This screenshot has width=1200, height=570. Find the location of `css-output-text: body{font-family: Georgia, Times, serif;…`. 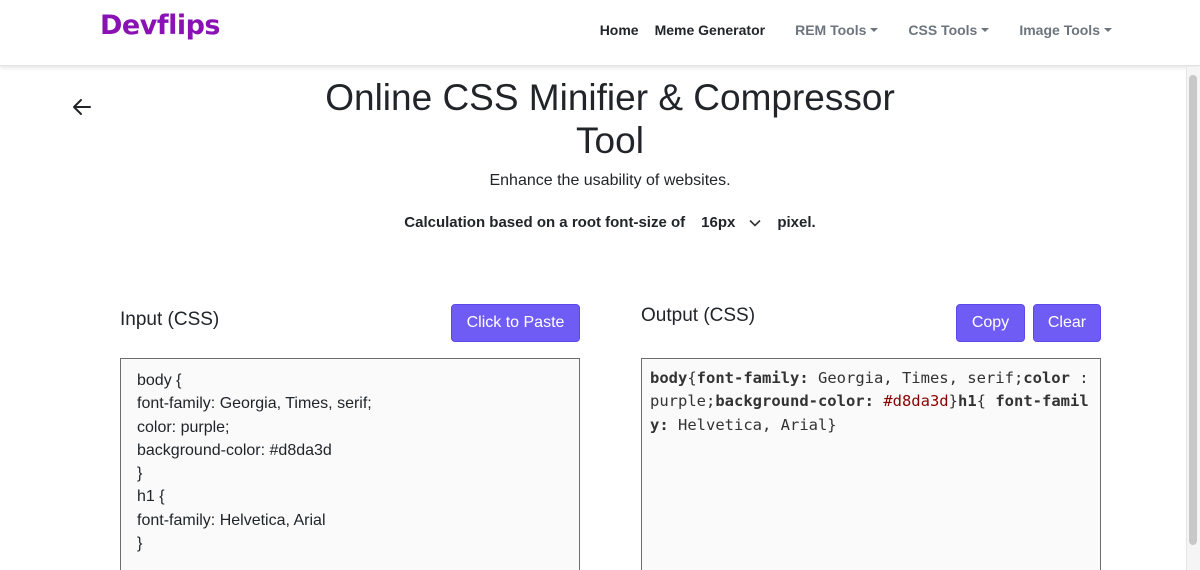

css-output-text: body{font-family: Georgia, Times, serif;… is located at coordinates (871, 402).